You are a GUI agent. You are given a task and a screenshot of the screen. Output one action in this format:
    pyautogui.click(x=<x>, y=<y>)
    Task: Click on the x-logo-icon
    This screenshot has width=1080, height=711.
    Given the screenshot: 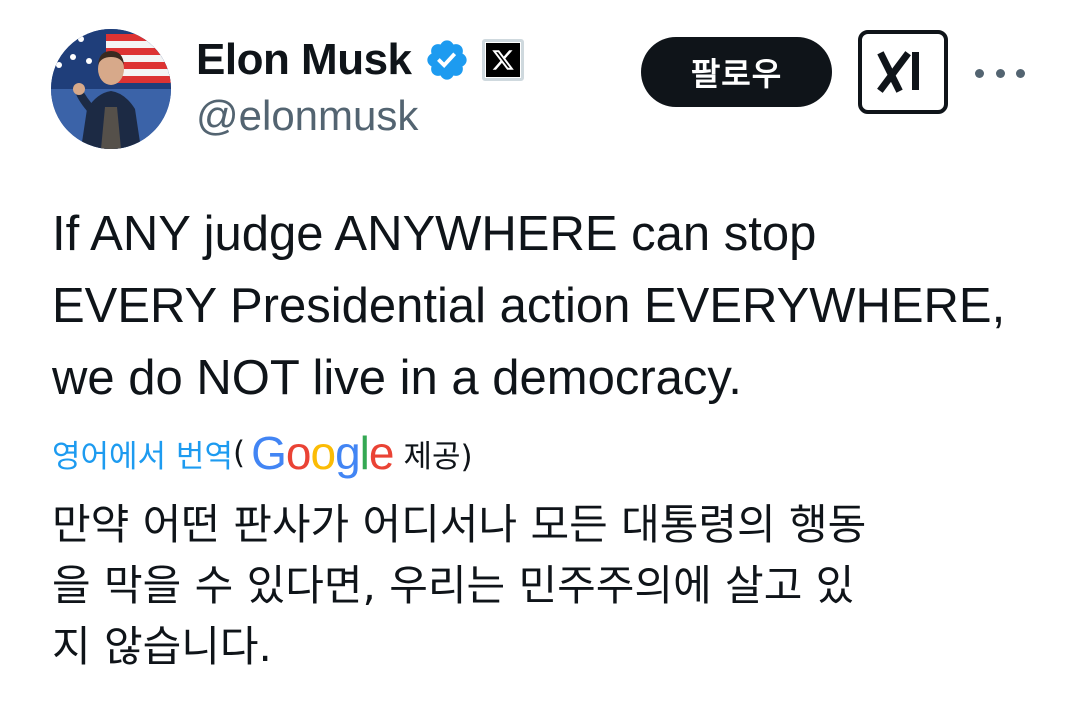 What is the action you would take?
    pyautogui.click(x=502, y=60)
    